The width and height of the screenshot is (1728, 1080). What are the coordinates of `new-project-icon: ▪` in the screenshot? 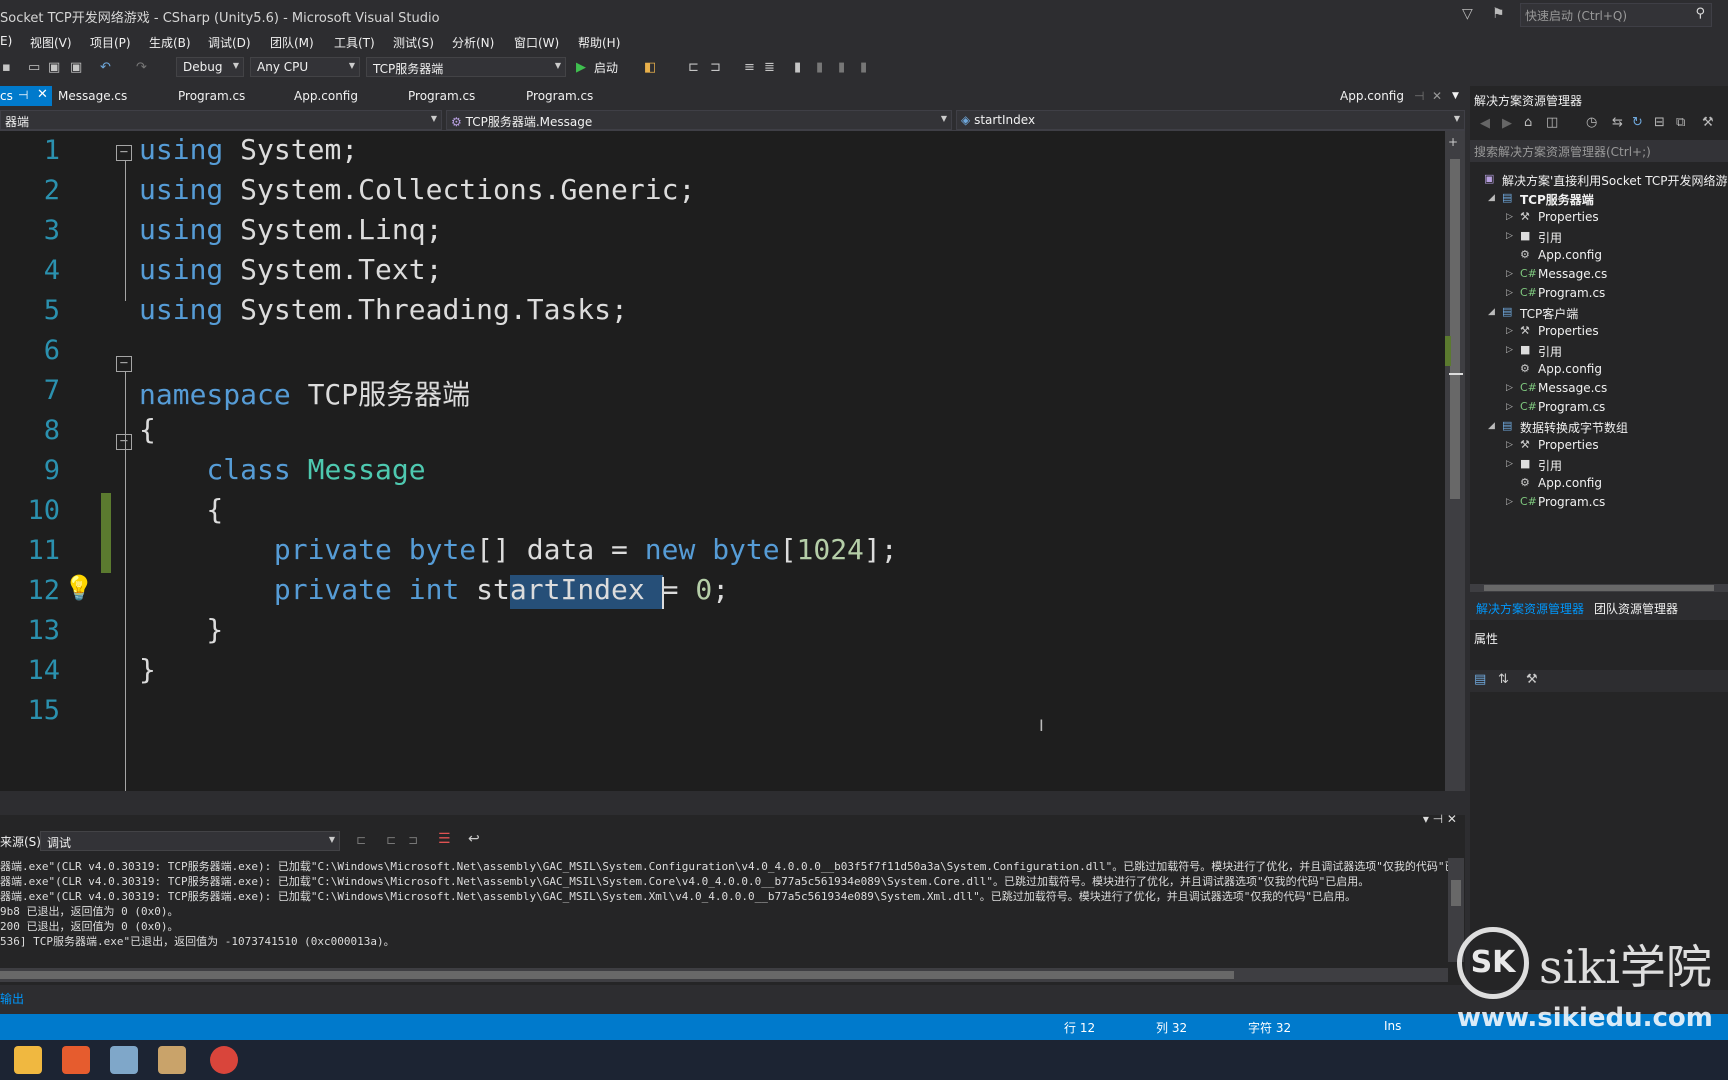 It's located at (6, 67).